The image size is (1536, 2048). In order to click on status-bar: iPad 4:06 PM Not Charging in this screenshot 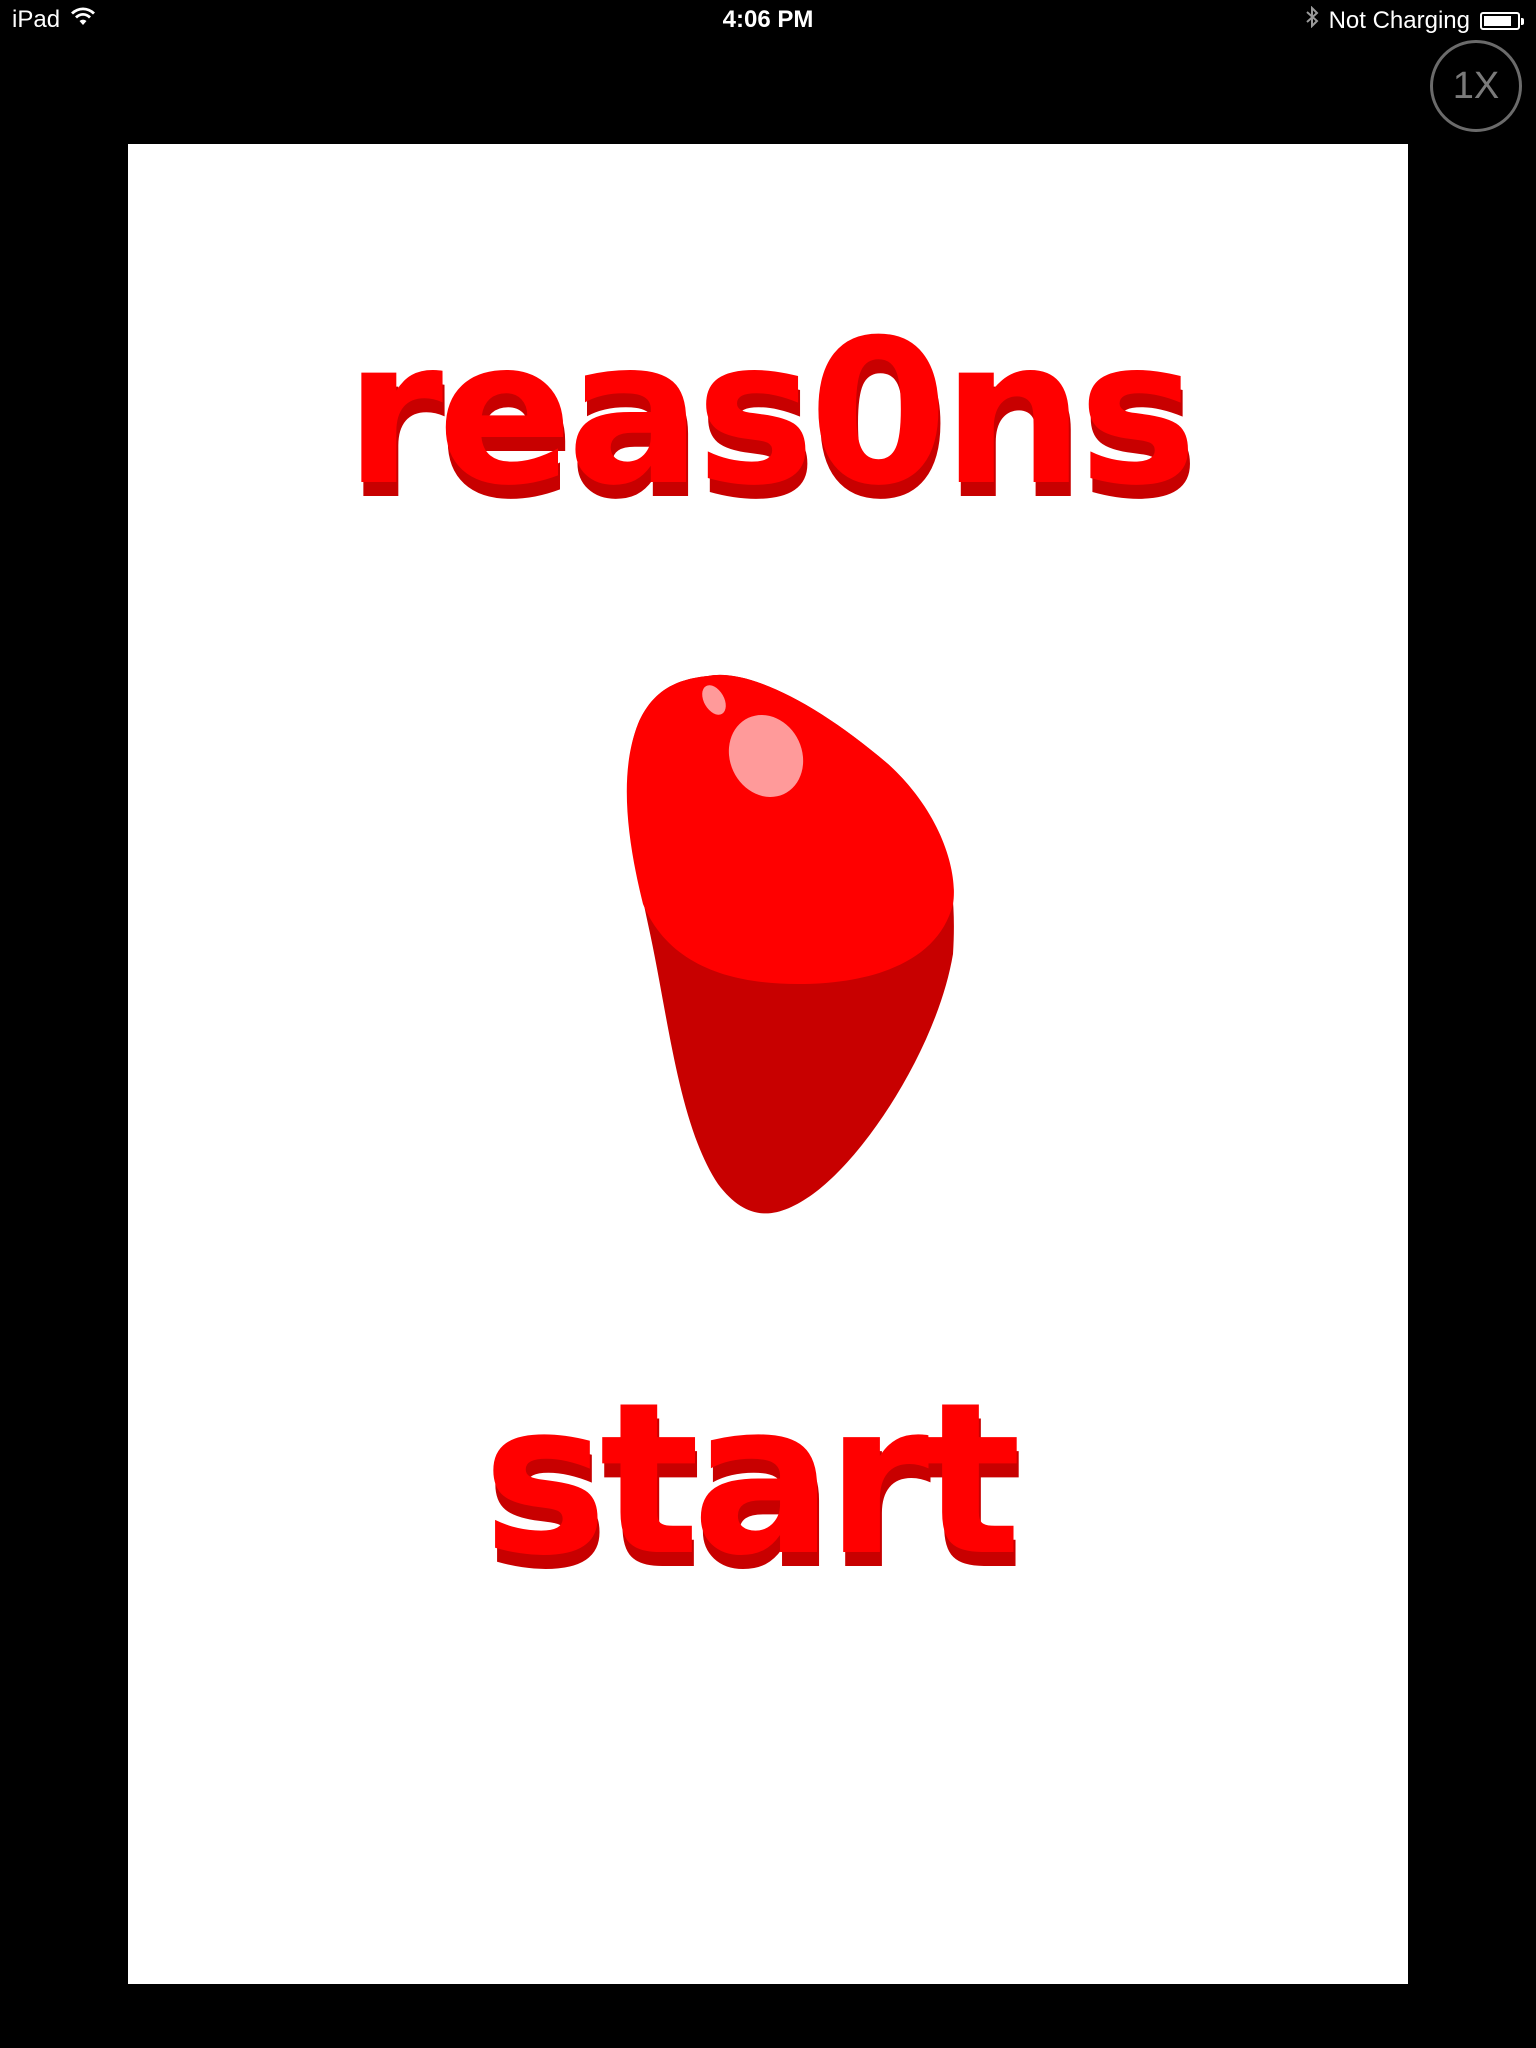, I will do `click(768, 20)`.